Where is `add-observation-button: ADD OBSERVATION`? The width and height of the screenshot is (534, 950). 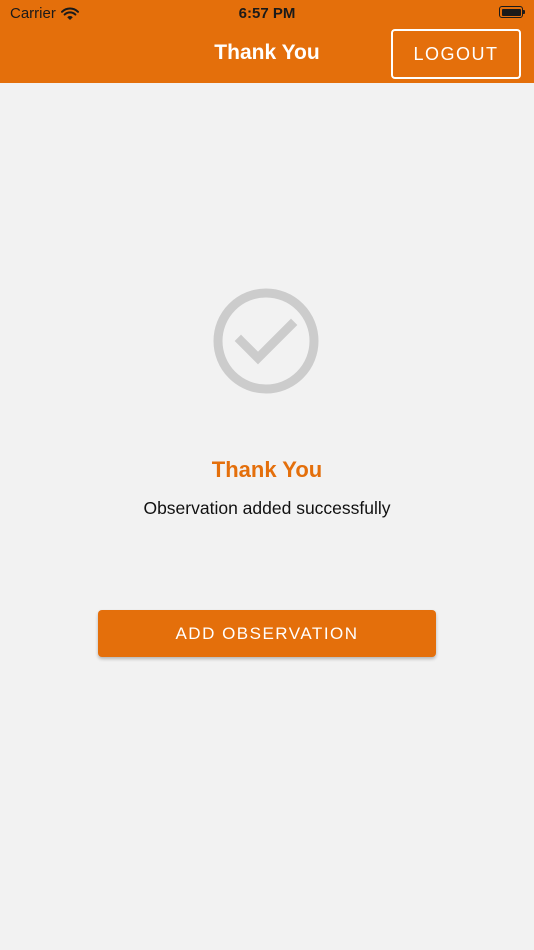 add-observation-button: ADD OBSERVATION is located at coordinates (267, 633).